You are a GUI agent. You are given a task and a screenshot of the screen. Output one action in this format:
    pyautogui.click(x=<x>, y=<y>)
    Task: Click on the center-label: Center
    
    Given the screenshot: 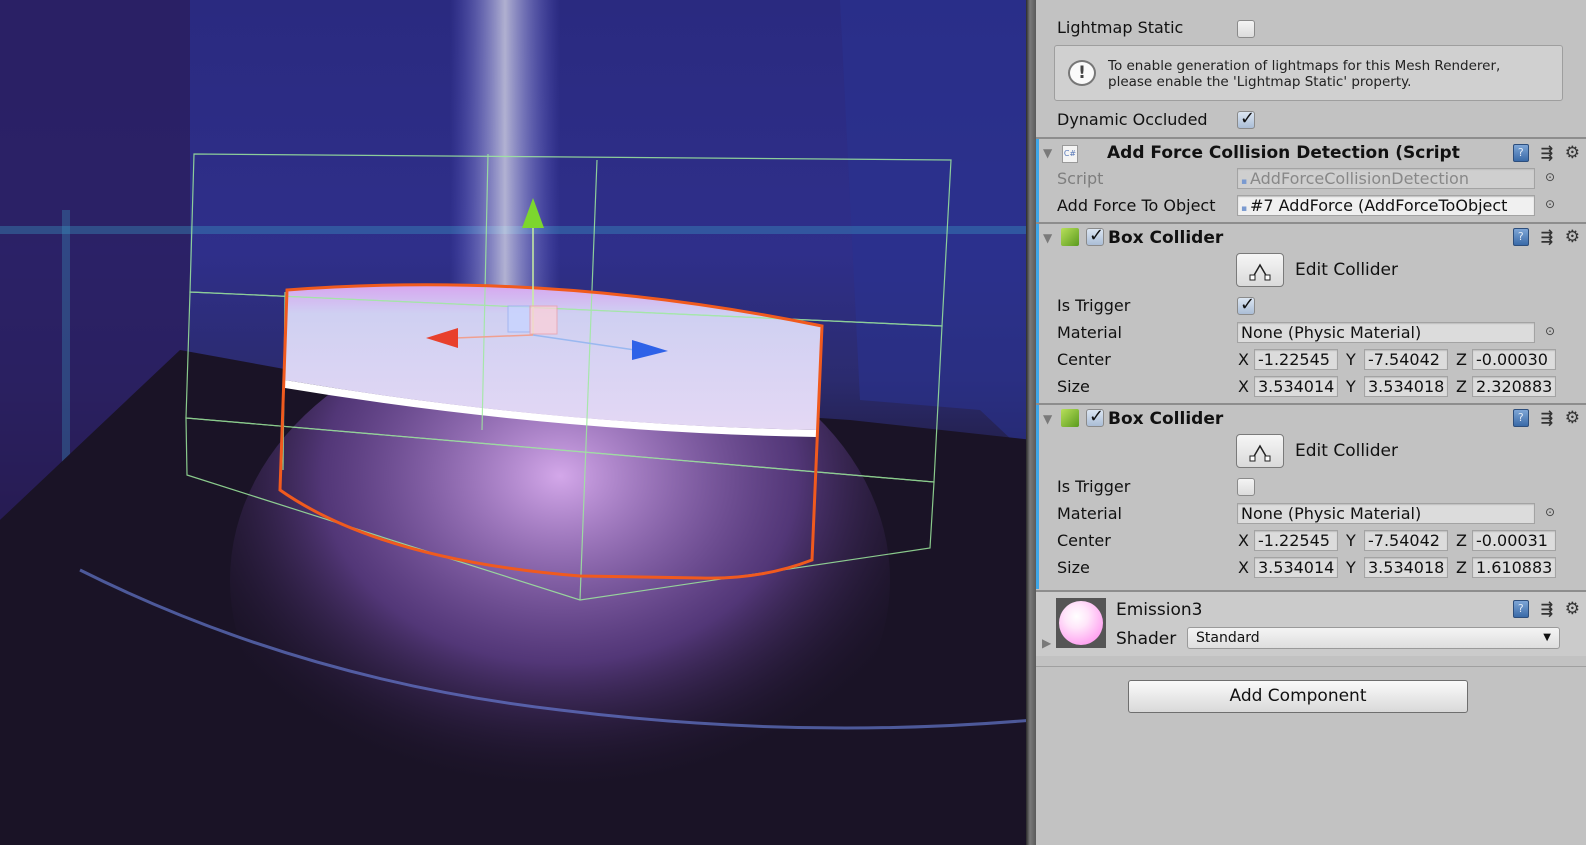 What is the action you would take?
    pyautogui.click(x=1084, y=540)
    